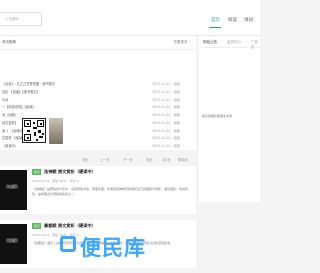 The width and height of the screenshot is (320, 273). Describe the element at coordinates (98, 106) in the screenshot. I see `list-item: 一【精读诗词】【阅读】 2023-11-21 · 阅读` at that location.